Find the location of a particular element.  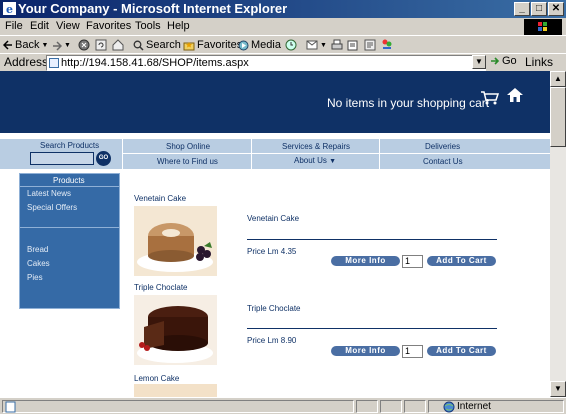

menu-help: Help is located at coordinates (178, 26).